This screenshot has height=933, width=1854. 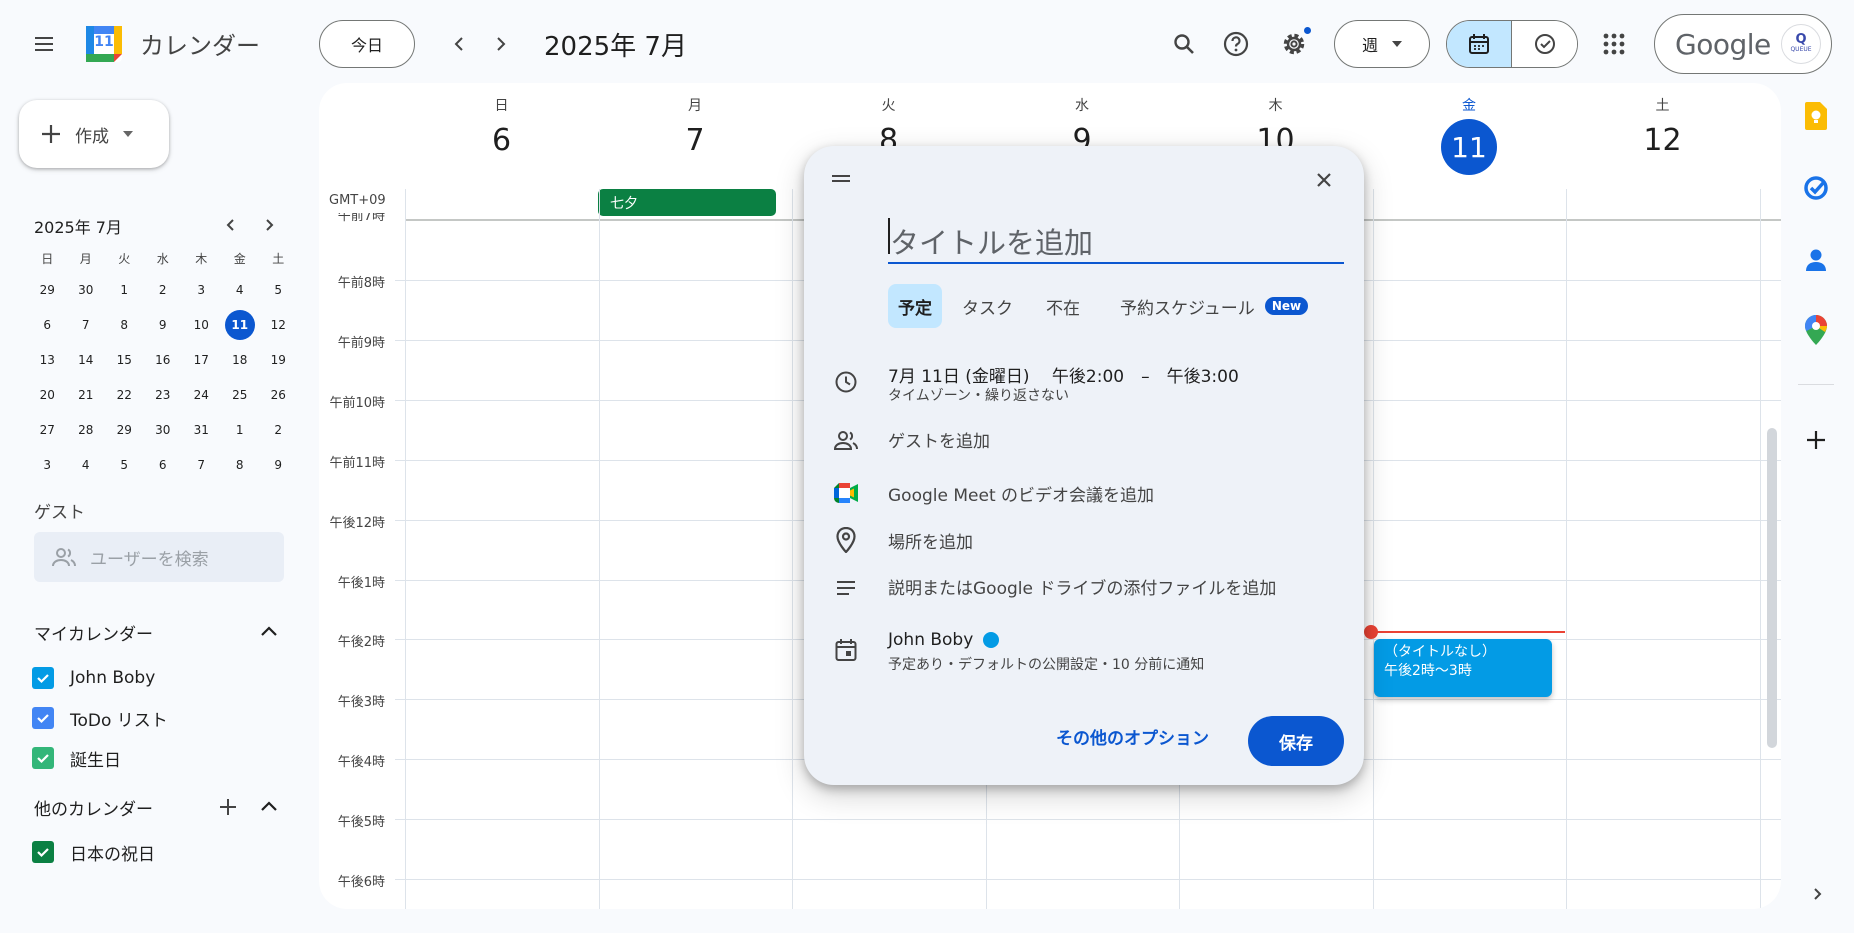 What do you see at coordinates (159, 634) in the screenshot?
I see `my-calendars-header: マイカレンダー` at bounding box center [159, 634].